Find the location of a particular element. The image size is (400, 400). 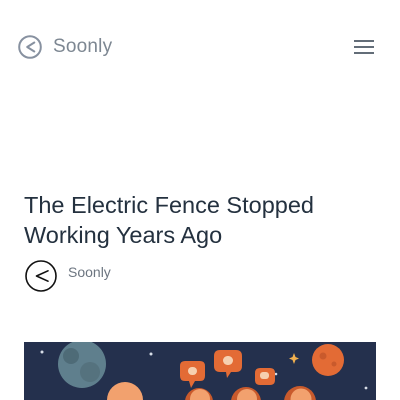

author-byline: Soonly is located at coordinates (68, 276).